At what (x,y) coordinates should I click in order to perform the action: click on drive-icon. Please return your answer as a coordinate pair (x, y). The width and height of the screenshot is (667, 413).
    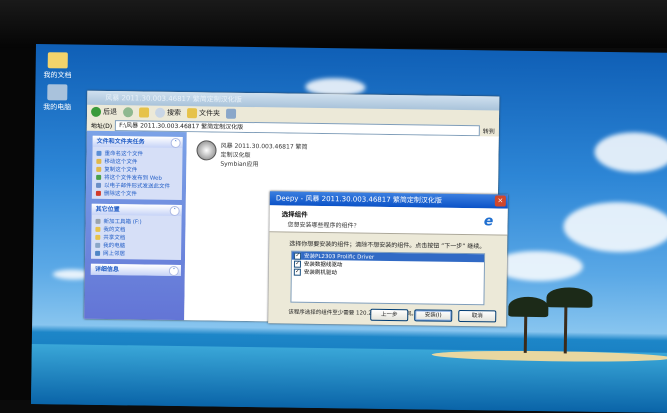
    Looking at the image, I should click on (98, 221).